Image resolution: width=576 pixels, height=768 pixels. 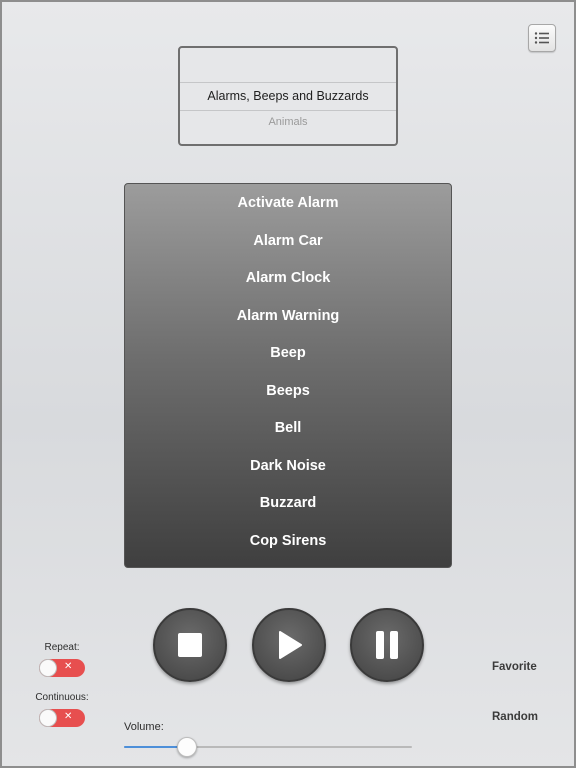 What do you see at coordinates (62, 697) in the screenshot?
I see `continuous-label: Continuous:` at bounding box center [62, 697].